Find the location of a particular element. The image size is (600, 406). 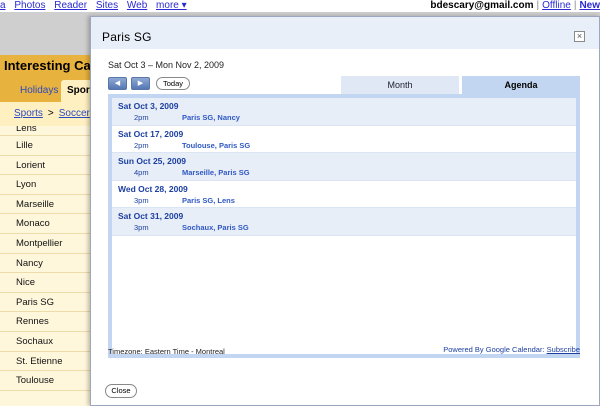

team-item: Lille is located at coordinates (47, 146).